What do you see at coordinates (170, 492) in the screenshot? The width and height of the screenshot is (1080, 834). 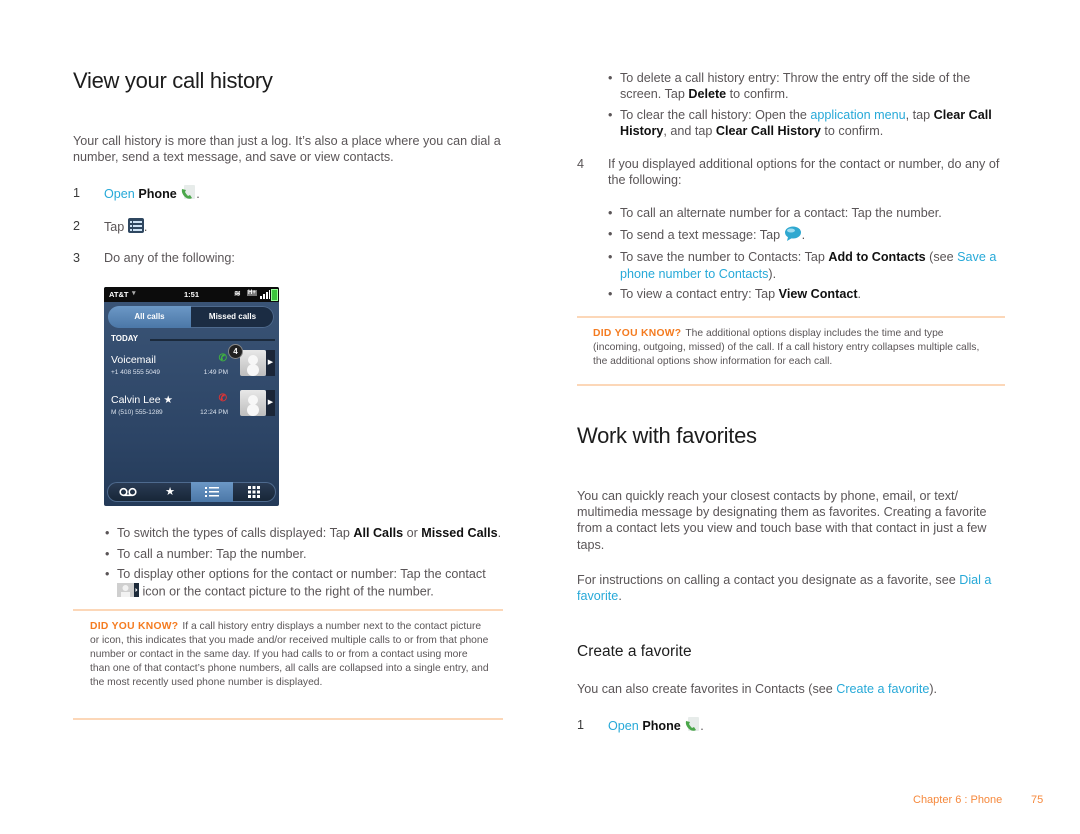 I see `favorites-star-icon: ★` at bounding box center [170, 492].